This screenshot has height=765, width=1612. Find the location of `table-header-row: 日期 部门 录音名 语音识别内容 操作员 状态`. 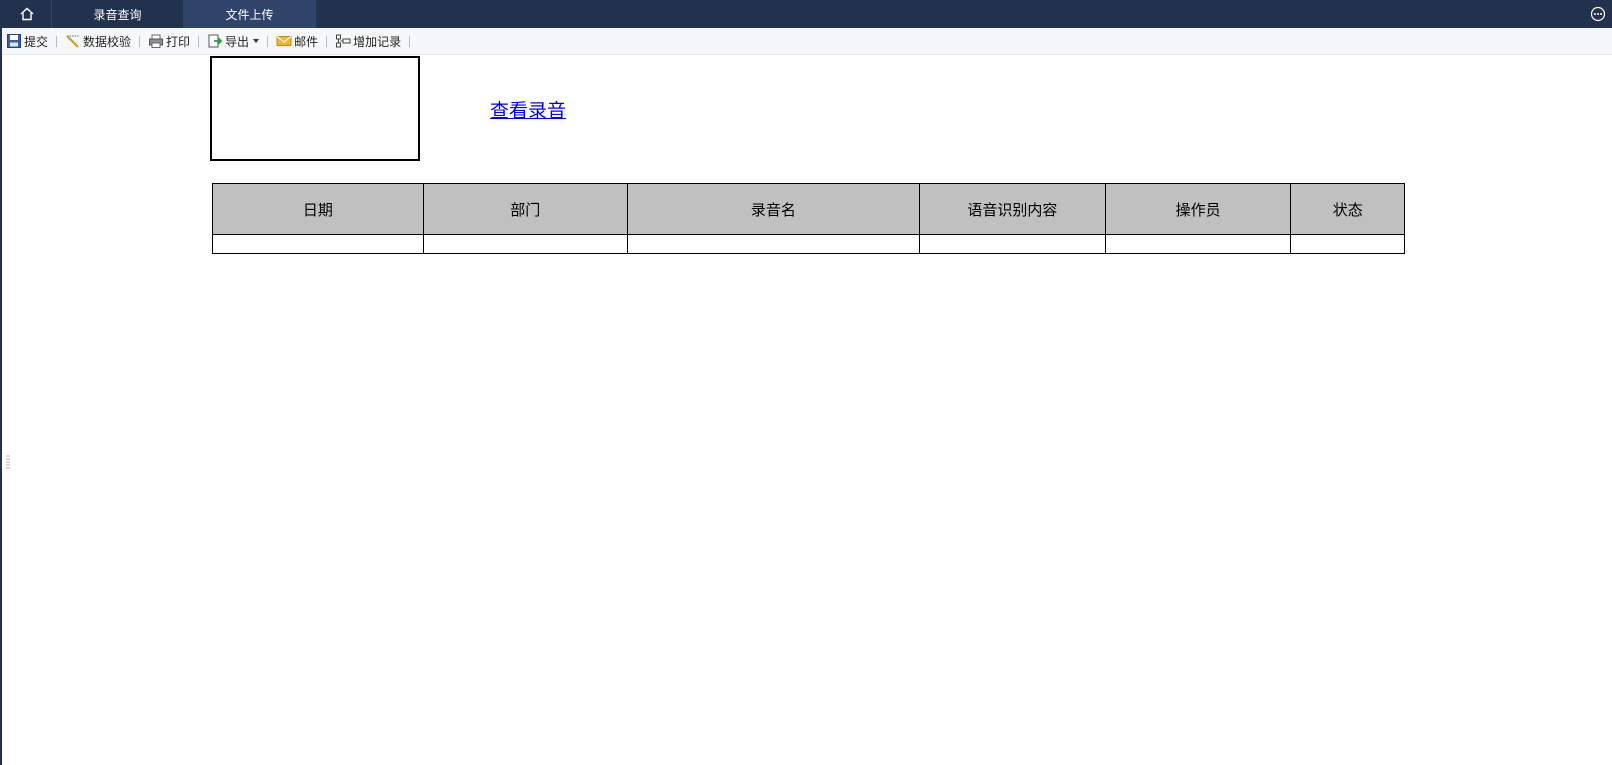

table-header-row: 日期 部门 录音名 语音识别内容 操作员 状态 is located at coordinates (808, 209).